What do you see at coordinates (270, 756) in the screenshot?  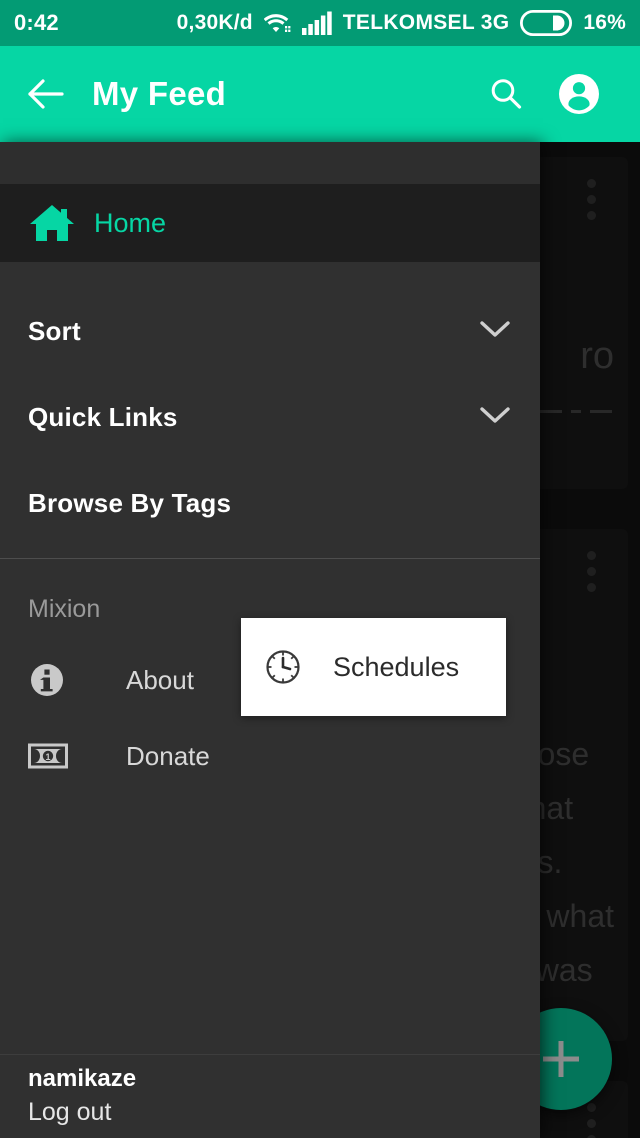 I see `sidebar-item-donate: 1 Donate` at bounding box center [270, 756].